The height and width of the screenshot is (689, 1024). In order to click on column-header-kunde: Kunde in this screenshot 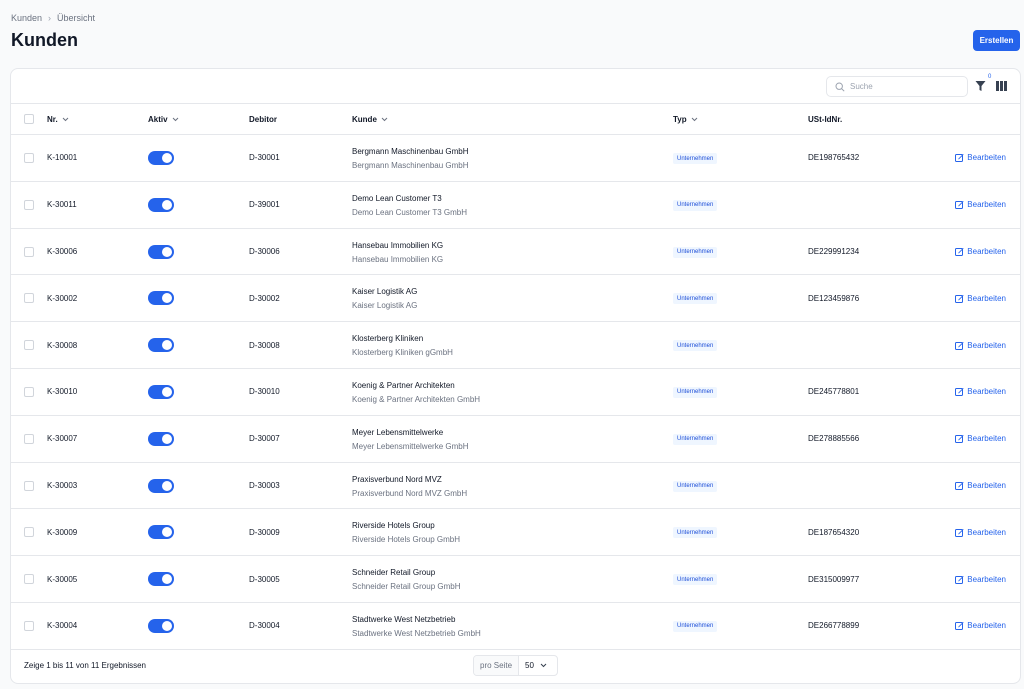, I will do `click(370, 119)`.